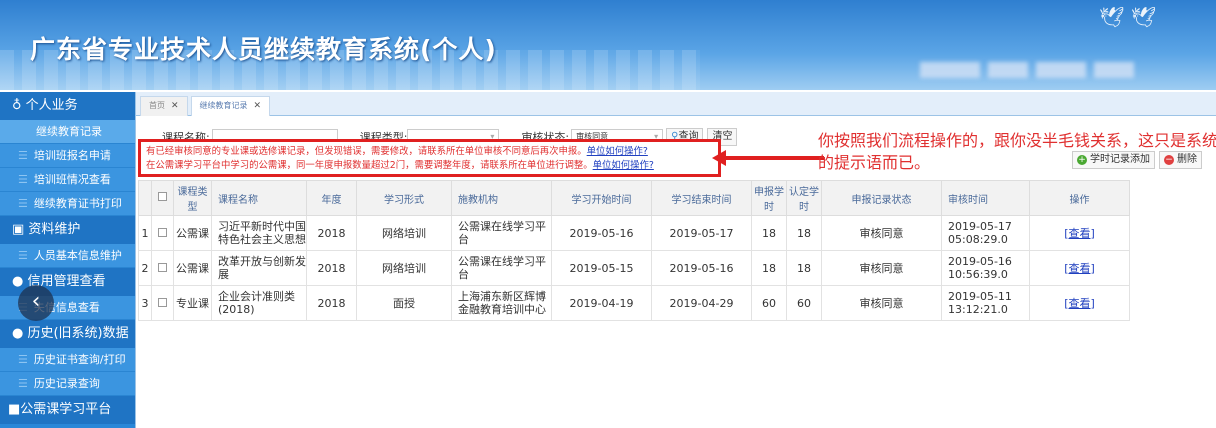 The image size is (1216, 428). What do you see at coordinates (67, 156) in the screenshot?
I see `sidebar-item-training-apply: ☰ 培训班报名申请` at bounding box center [67, 156].